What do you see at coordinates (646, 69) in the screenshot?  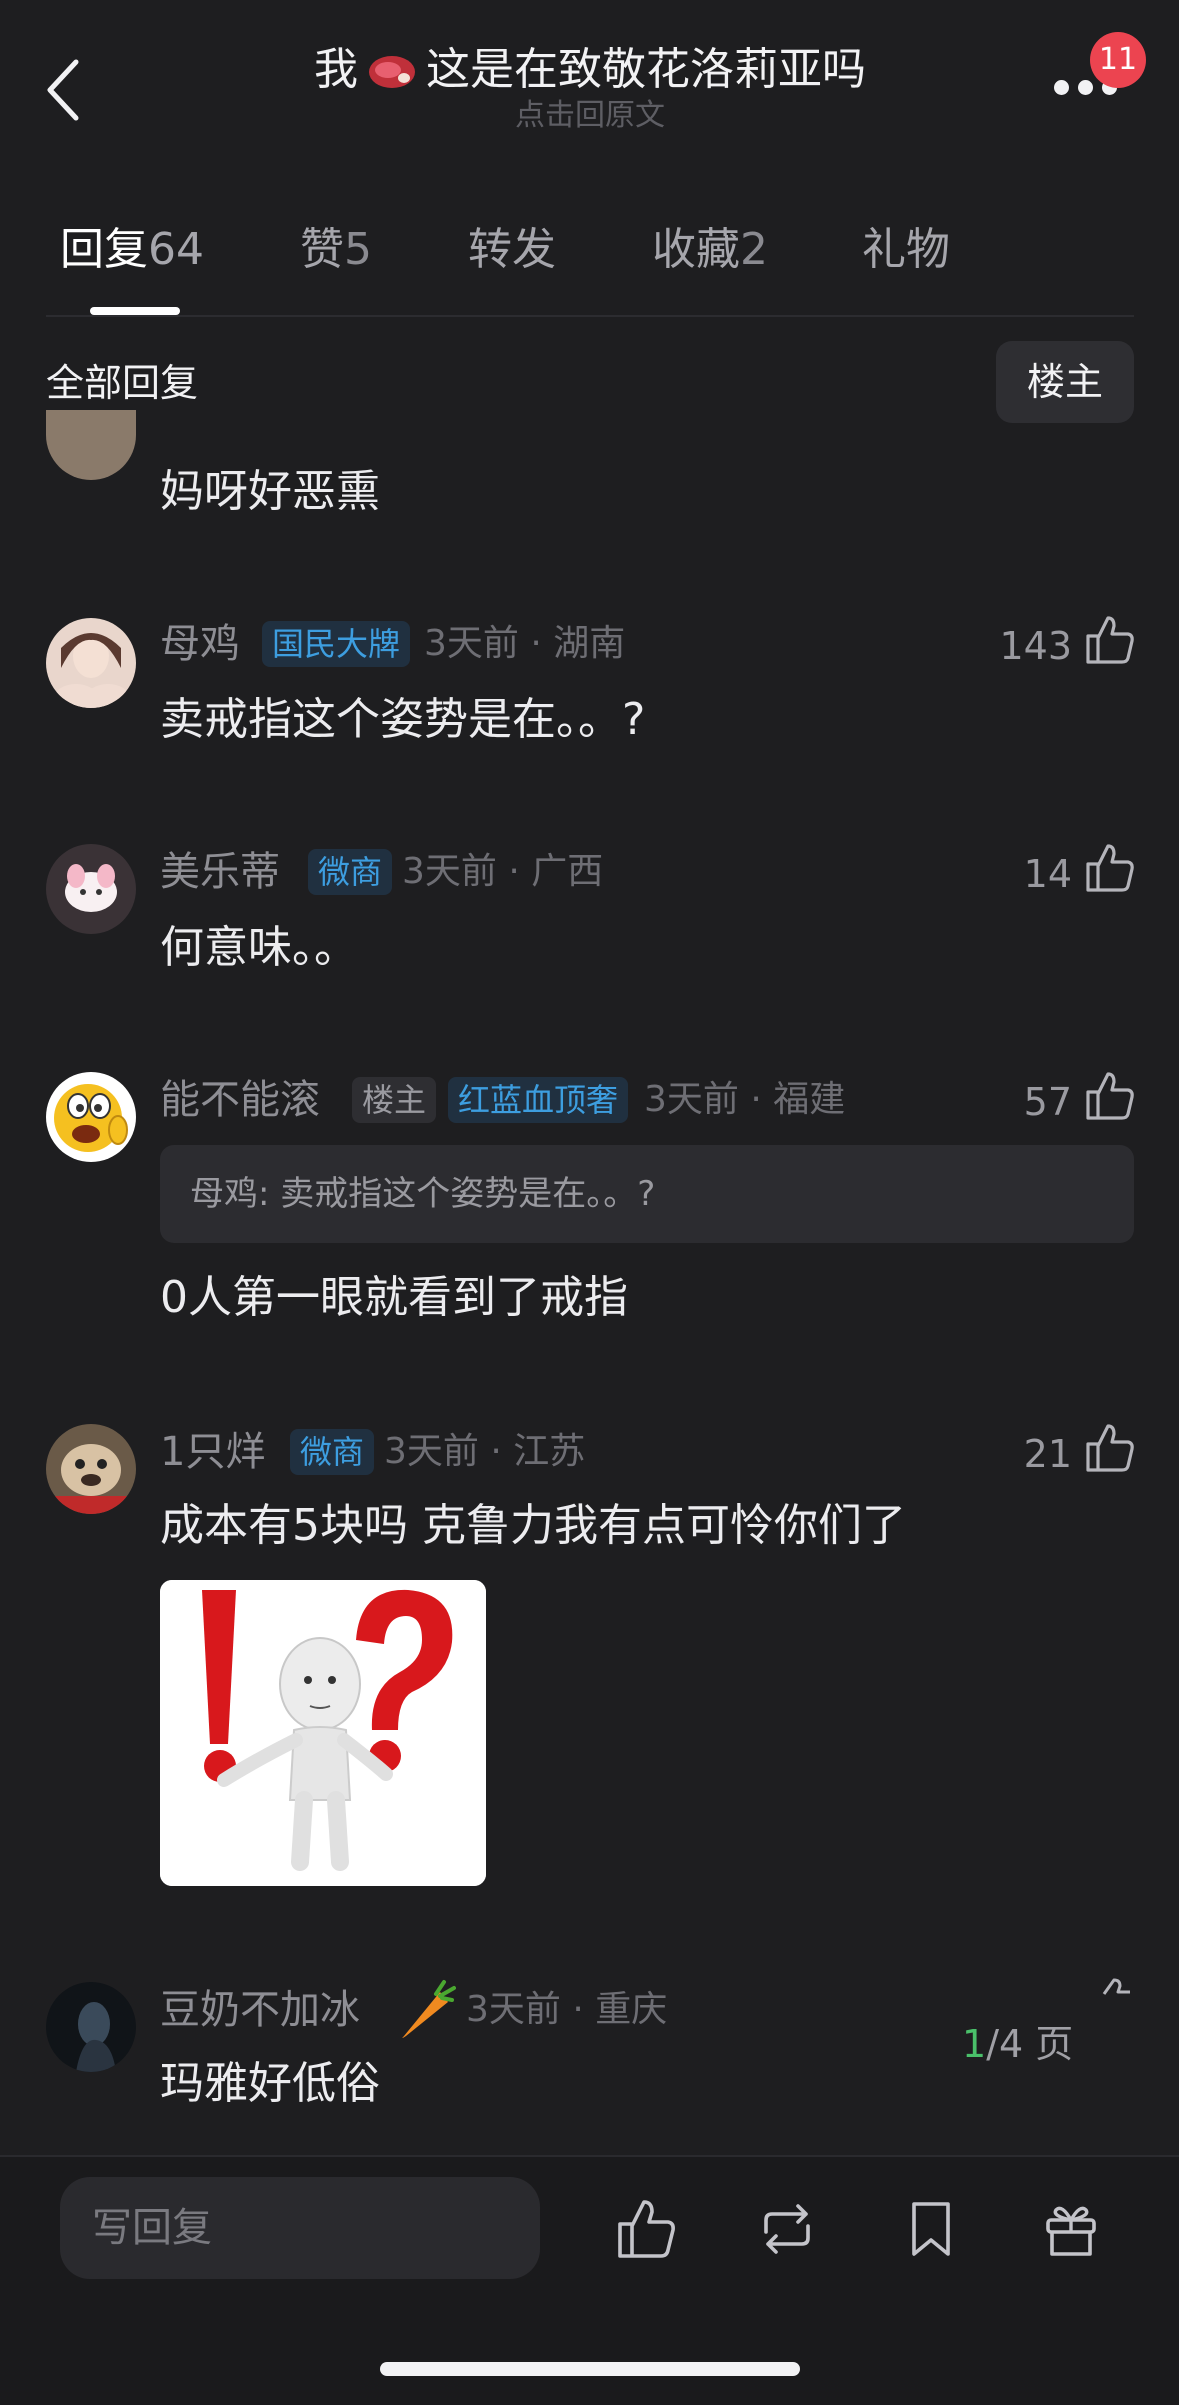 I see `title-suffix: 这是在致敬花洛莉亚吗` at bounding box center [646, 69].